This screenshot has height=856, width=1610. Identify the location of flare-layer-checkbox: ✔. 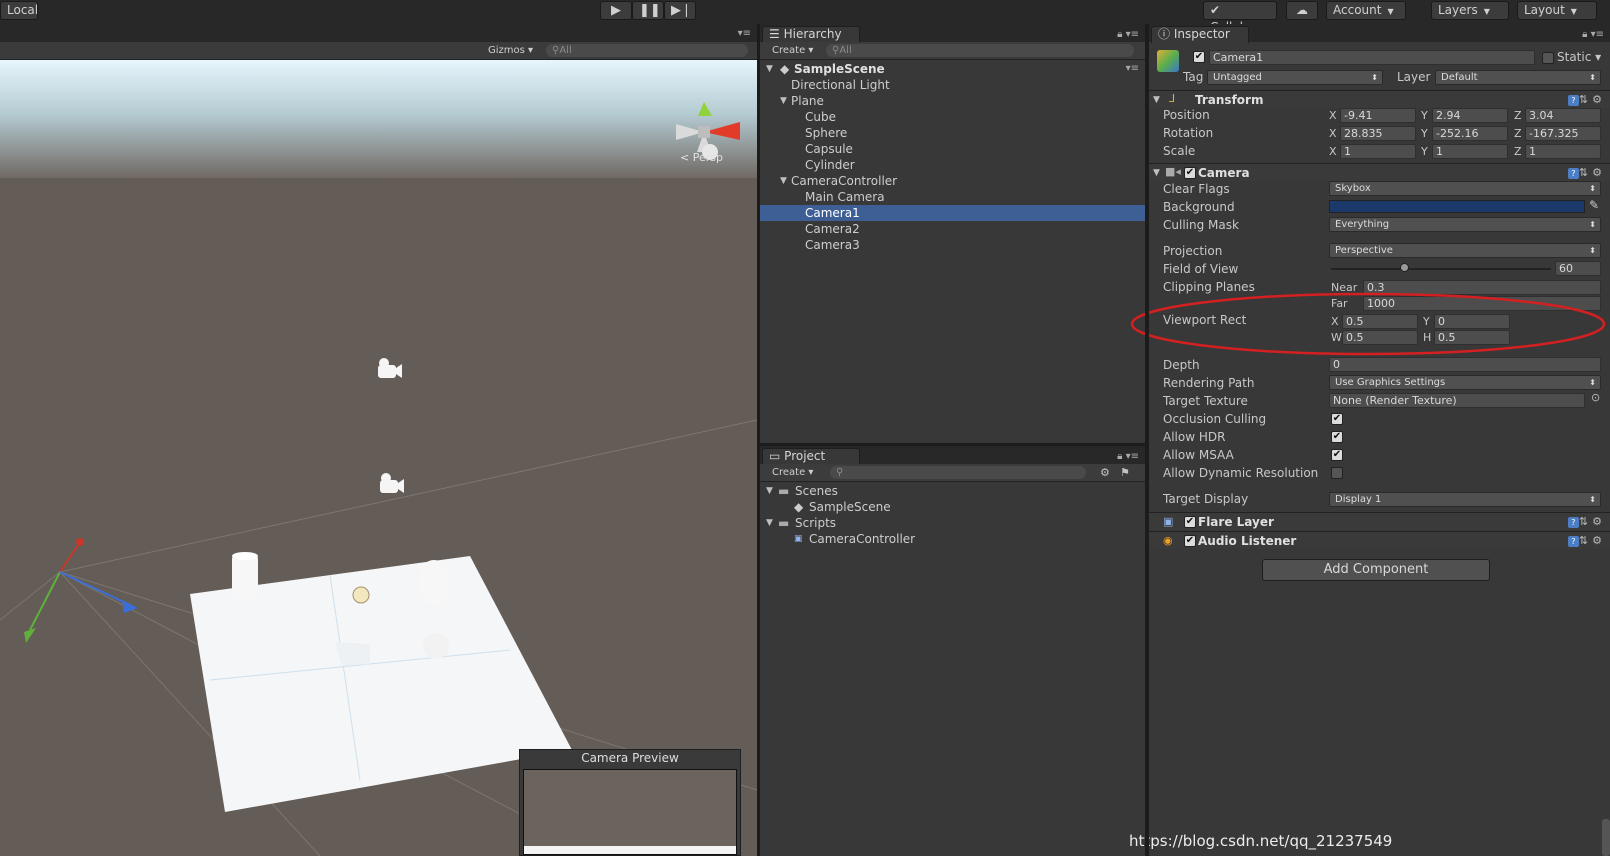
(1190, 522).